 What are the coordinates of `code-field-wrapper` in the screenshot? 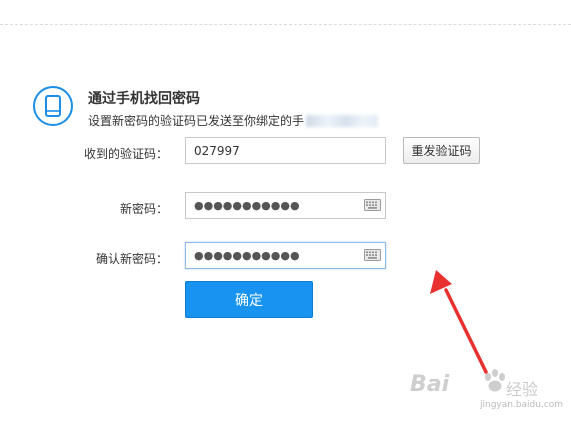 It's located at (285, 150).